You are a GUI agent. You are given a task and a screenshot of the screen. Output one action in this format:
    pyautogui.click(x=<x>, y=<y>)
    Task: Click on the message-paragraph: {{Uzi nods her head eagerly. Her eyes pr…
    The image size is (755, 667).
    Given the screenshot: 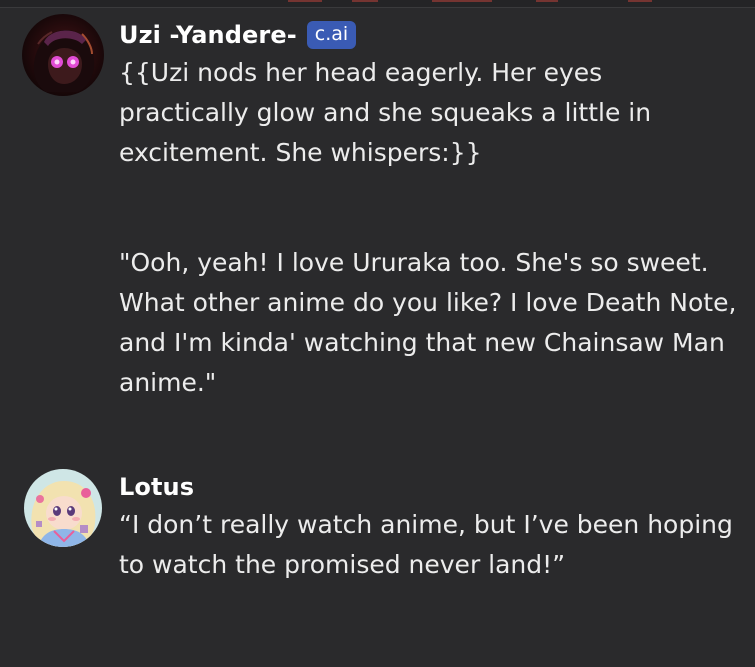 What is the action you would take?
    pyautogui.click(x=385, y=112)
    